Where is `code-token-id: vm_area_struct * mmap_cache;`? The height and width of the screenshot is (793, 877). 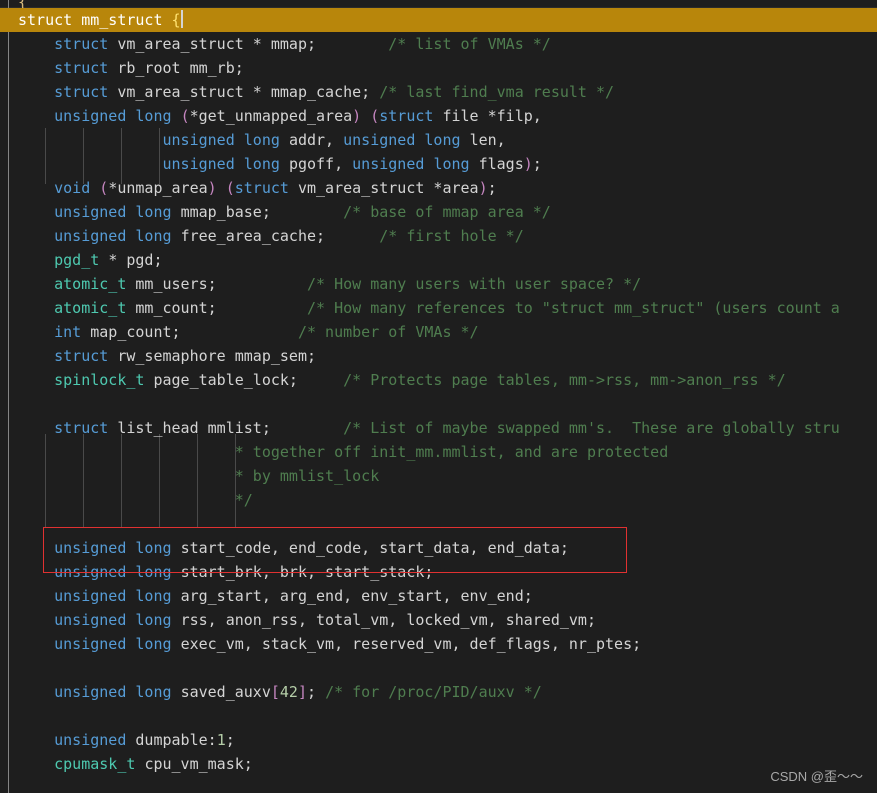
code-token-id: vm_area_struct * mmap_cache; is located at coordinates (244, 92).